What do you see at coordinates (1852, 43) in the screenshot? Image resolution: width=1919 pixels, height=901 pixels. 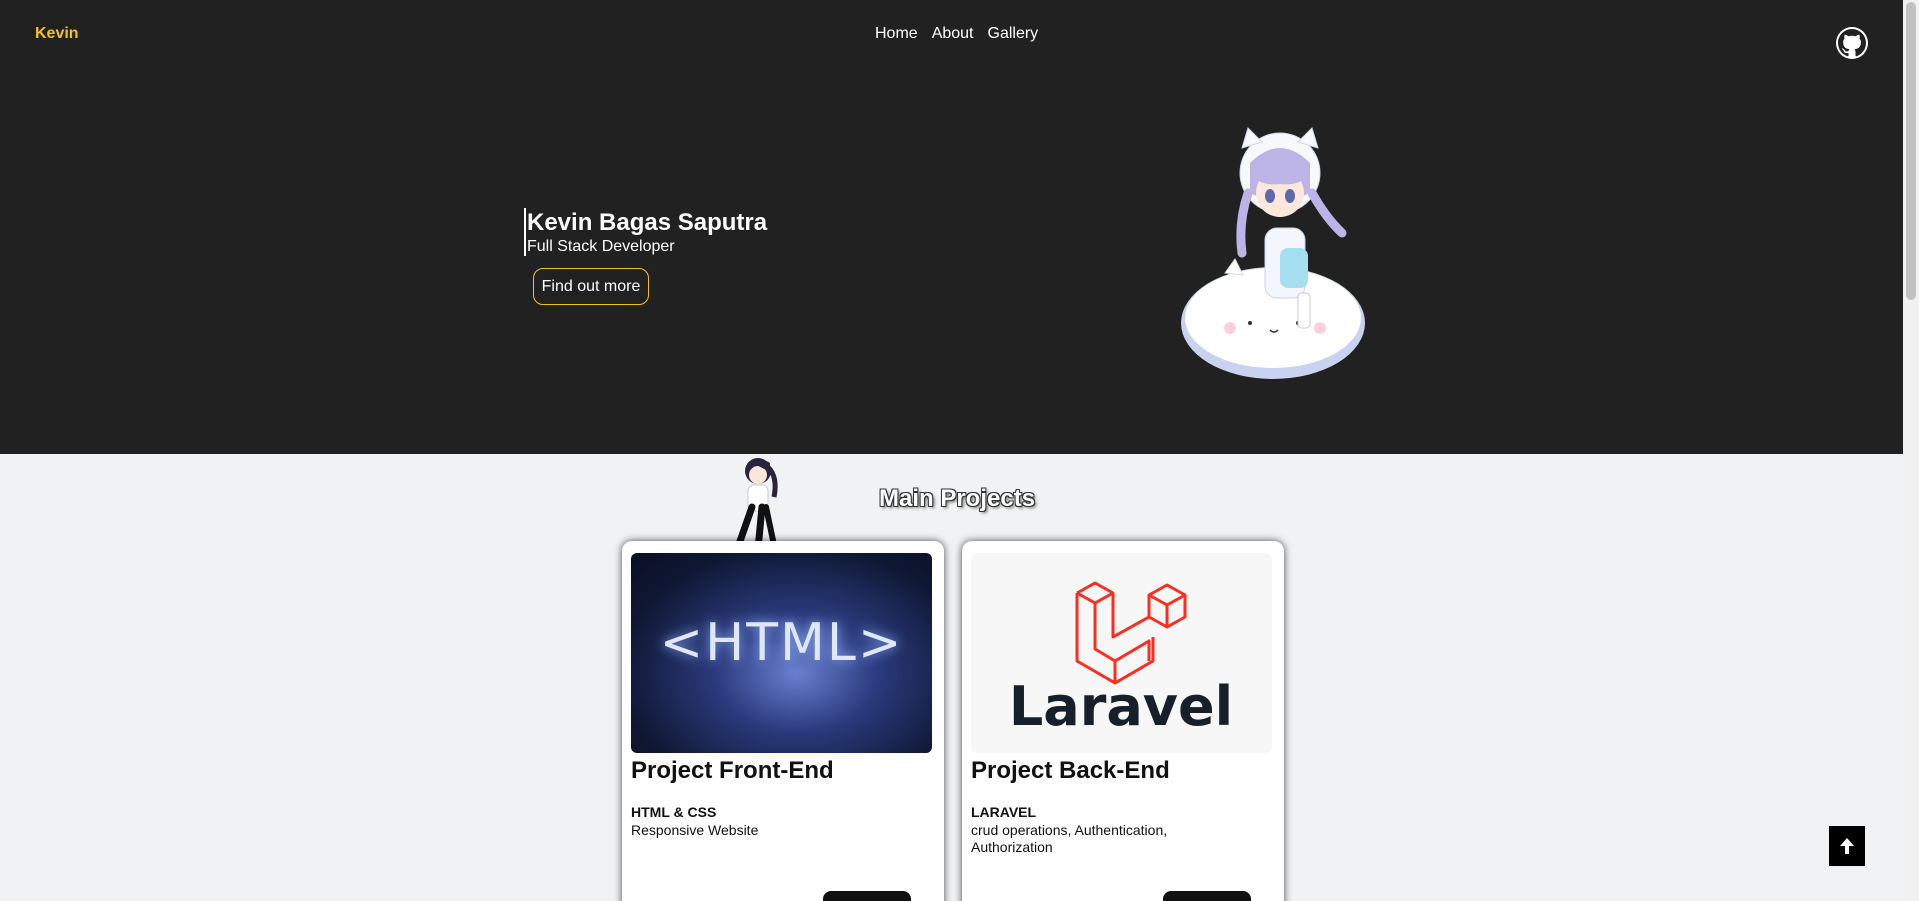 I see `github-icon` at bounding box center [1852, 43].